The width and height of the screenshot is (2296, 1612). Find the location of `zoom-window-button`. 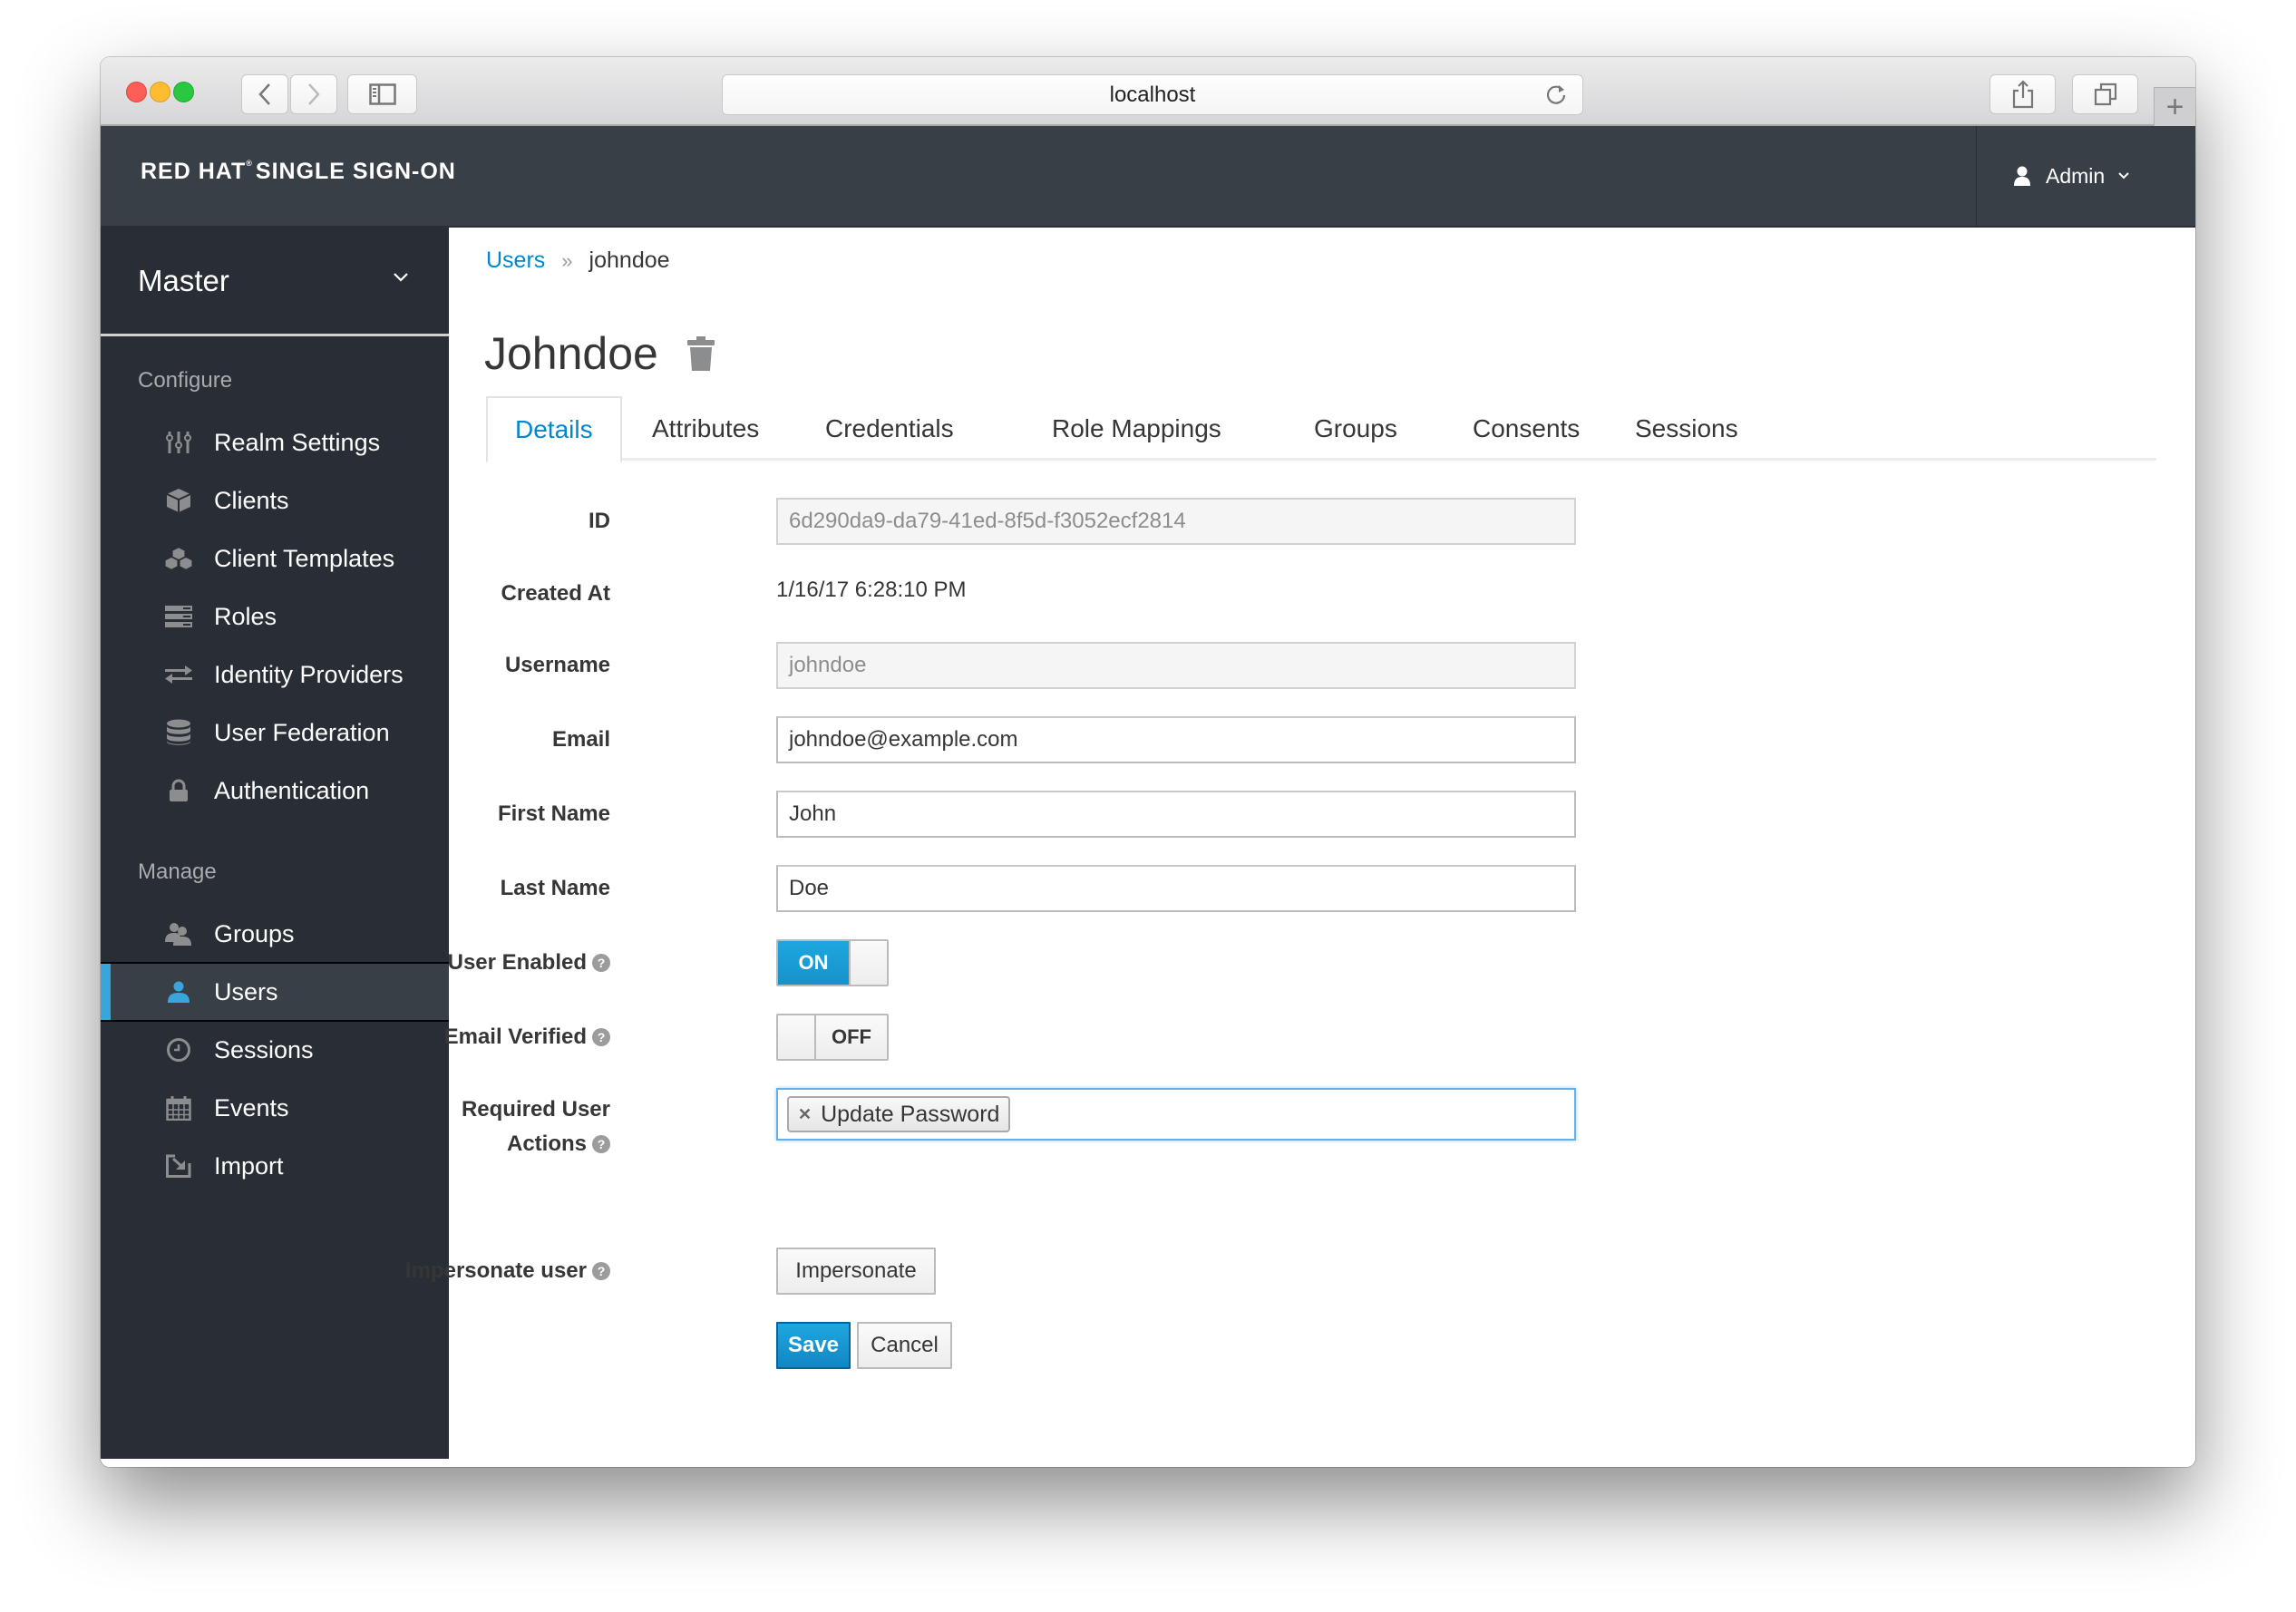

zoom-window-button is located at coordinates (183, 92).